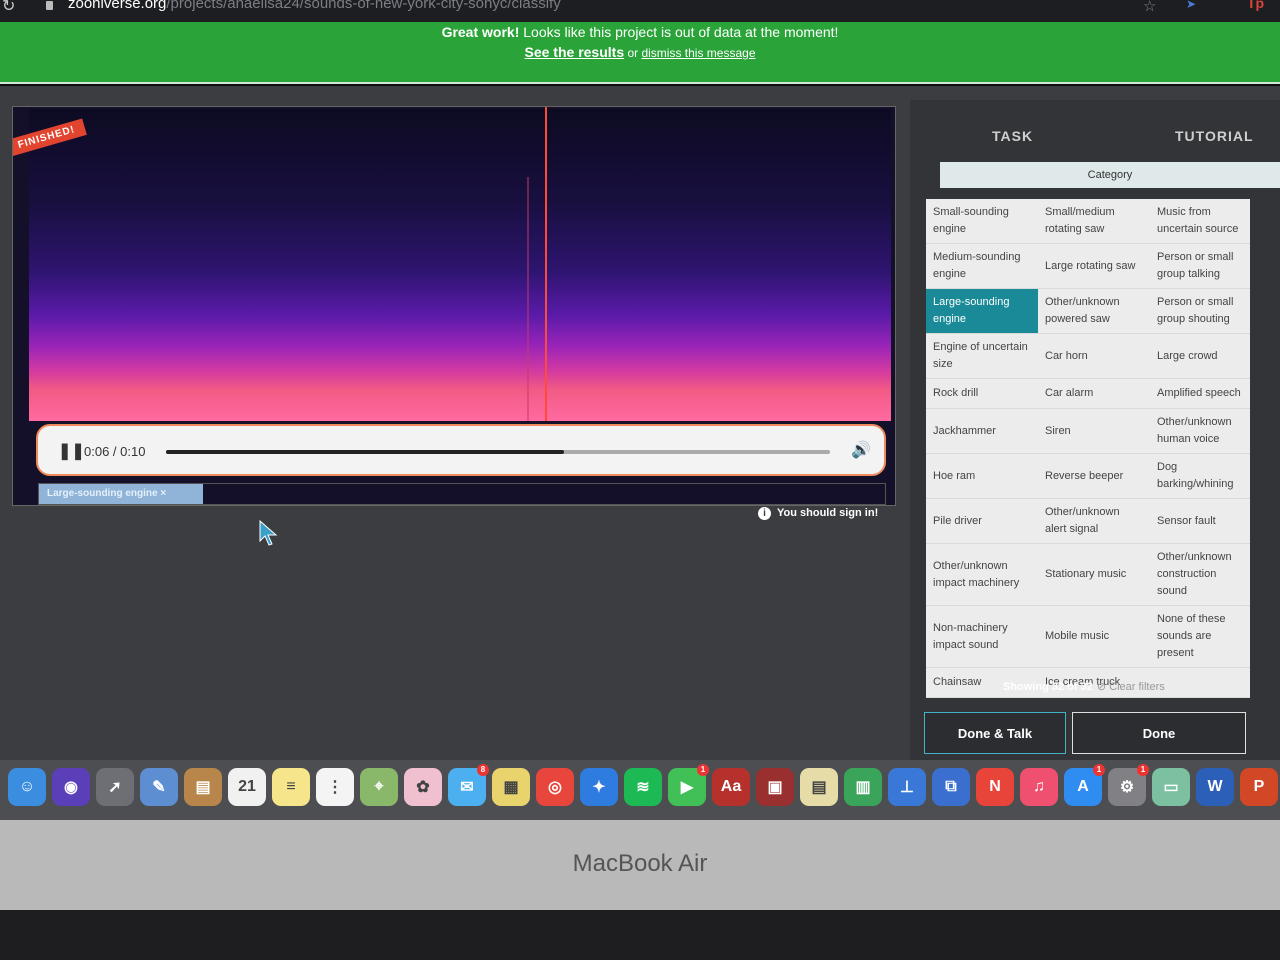 This screenshot has height=960, width=1280. Describe the element at coordinates (982, 637) in the screenshot. I see `category-option: Non-machinery impact sound` at that location.